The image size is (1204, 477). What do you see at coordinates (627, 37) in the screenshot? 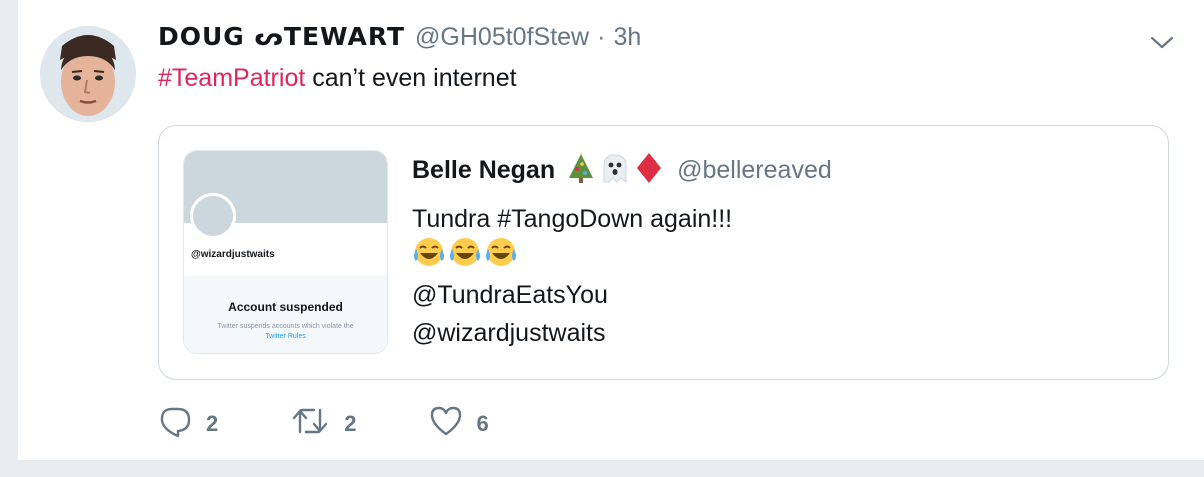
I see `tweet-timestamp: 3h` at bounding box center [627, 37].